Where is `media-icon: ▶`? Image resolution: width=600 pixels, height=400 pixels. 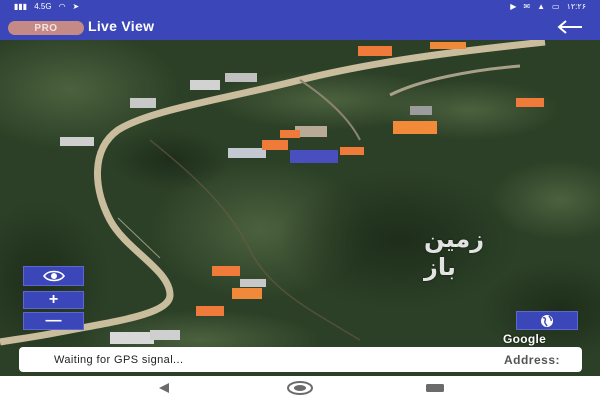 media-icon: ▶ is located at coordinates (513, 6).